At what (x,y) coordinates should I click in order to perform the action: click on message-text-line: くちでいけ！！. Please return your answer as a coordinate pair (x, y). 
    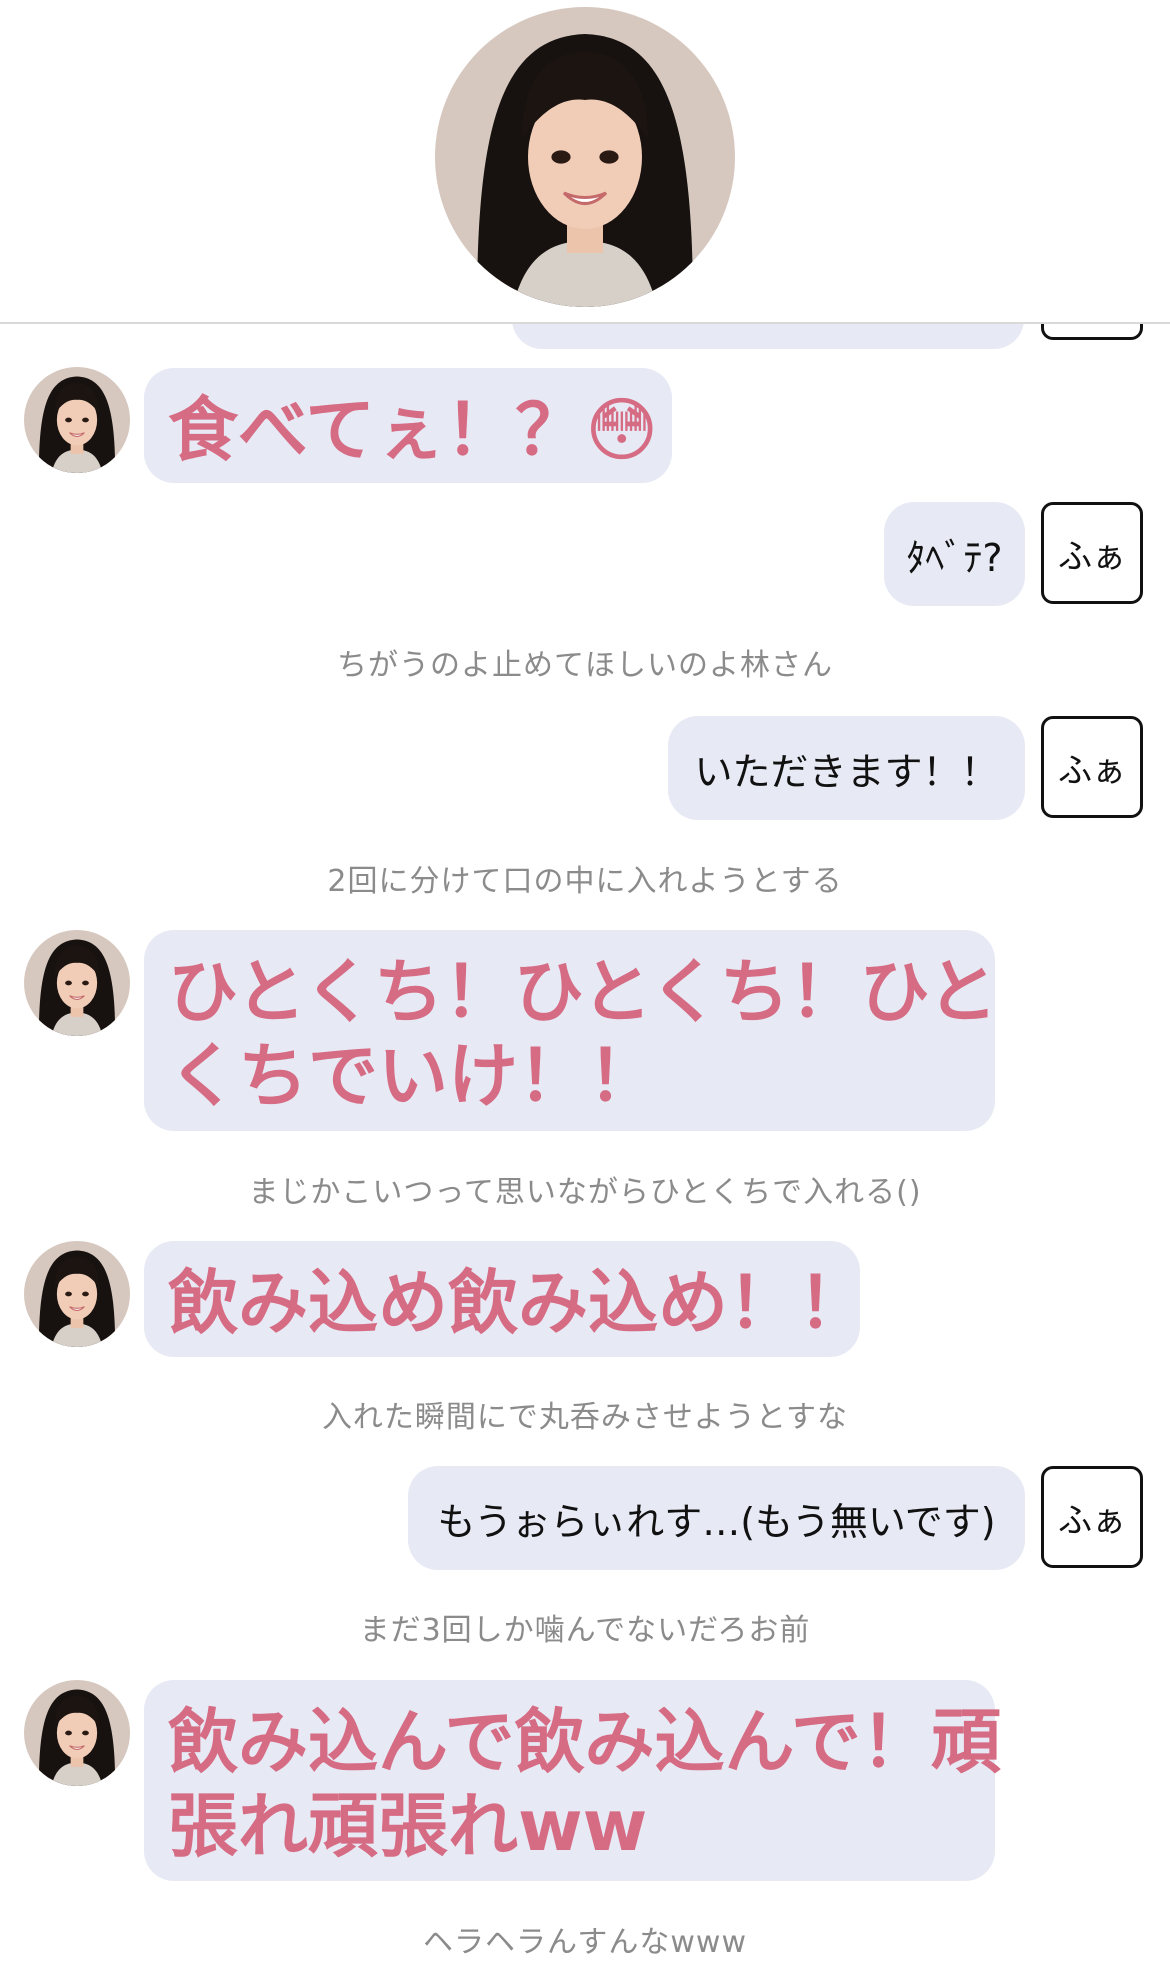
    Looking at the image, I should click on (413, 1076).